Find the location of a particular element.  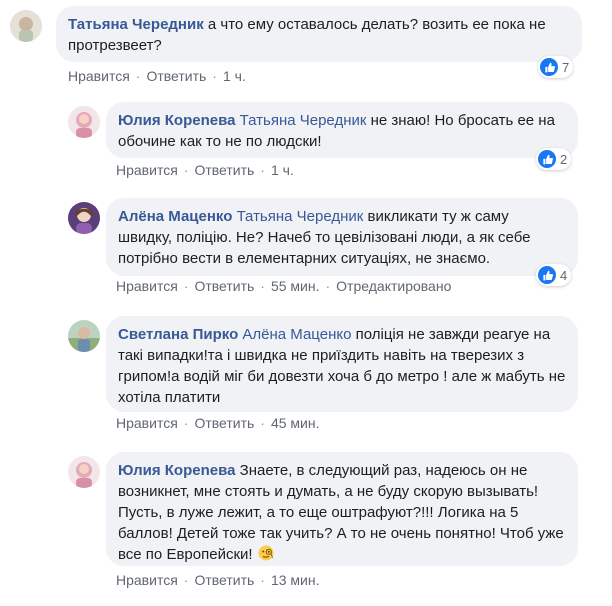

edited-label: Отредактировано is located at coordinates (393, 286).